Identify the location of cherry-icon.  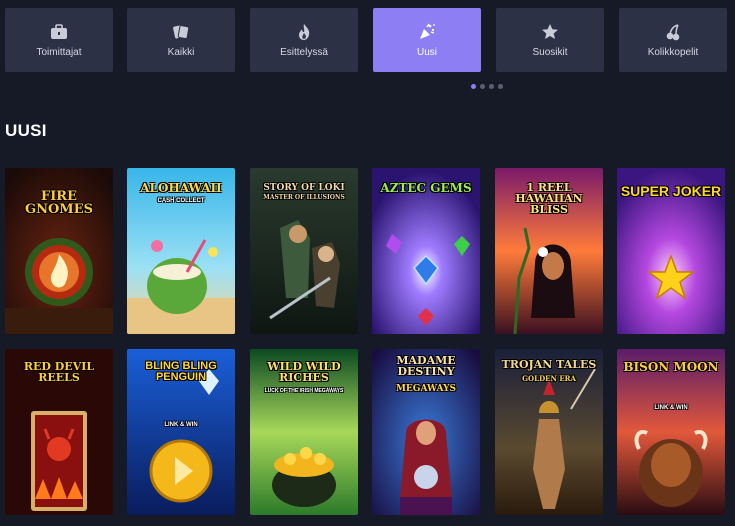
(673, 32).